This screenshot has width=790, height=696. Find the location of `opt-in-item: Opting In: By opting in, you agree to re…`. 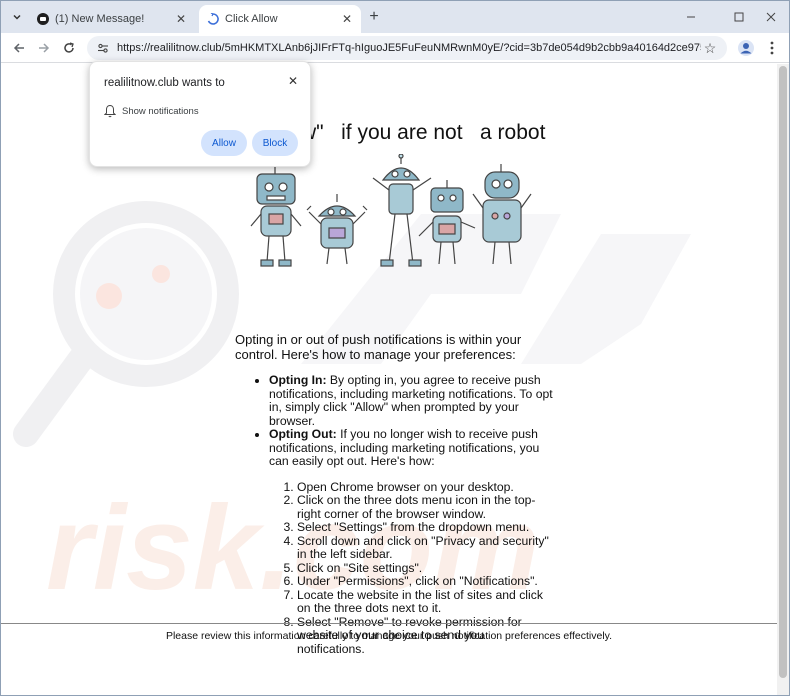

opt-in-item: Opting In: By opting in, you agree to re… is located at coordinates (412, 400).